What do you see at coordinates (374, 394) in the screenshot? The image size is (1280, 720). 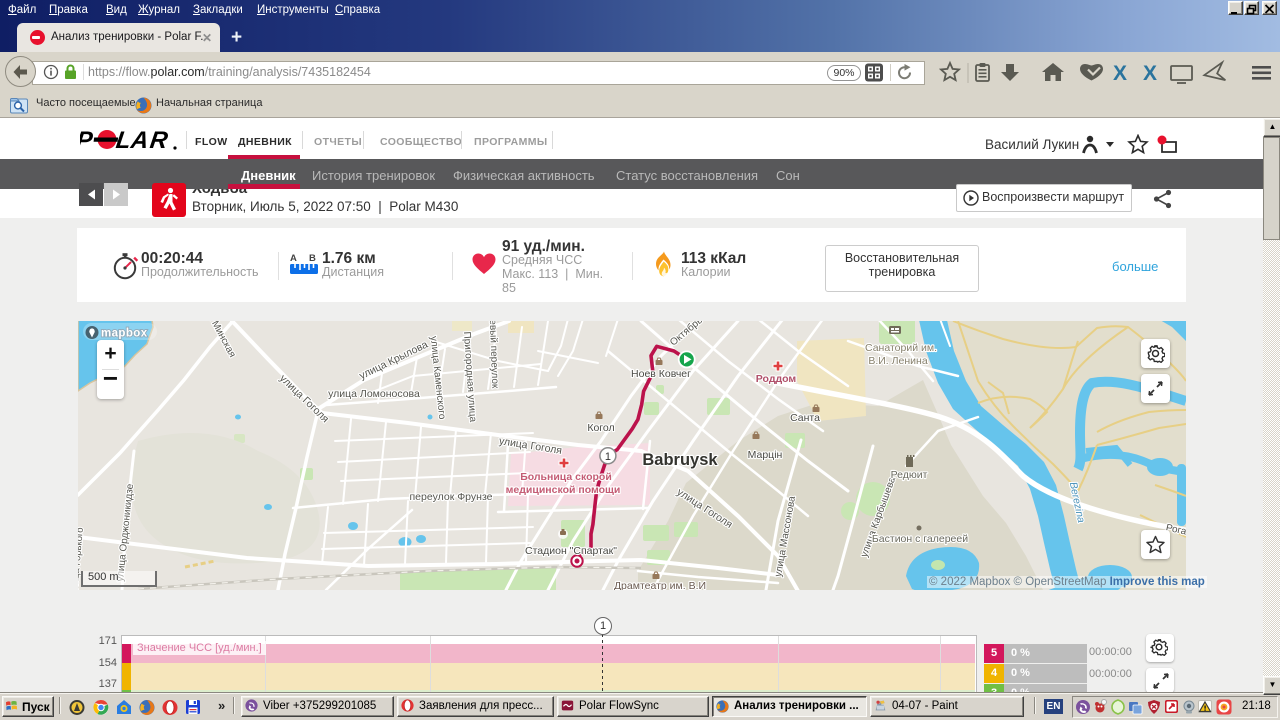 I see `svg-text: улица Ломоносова` at bounding box center [374, 394].